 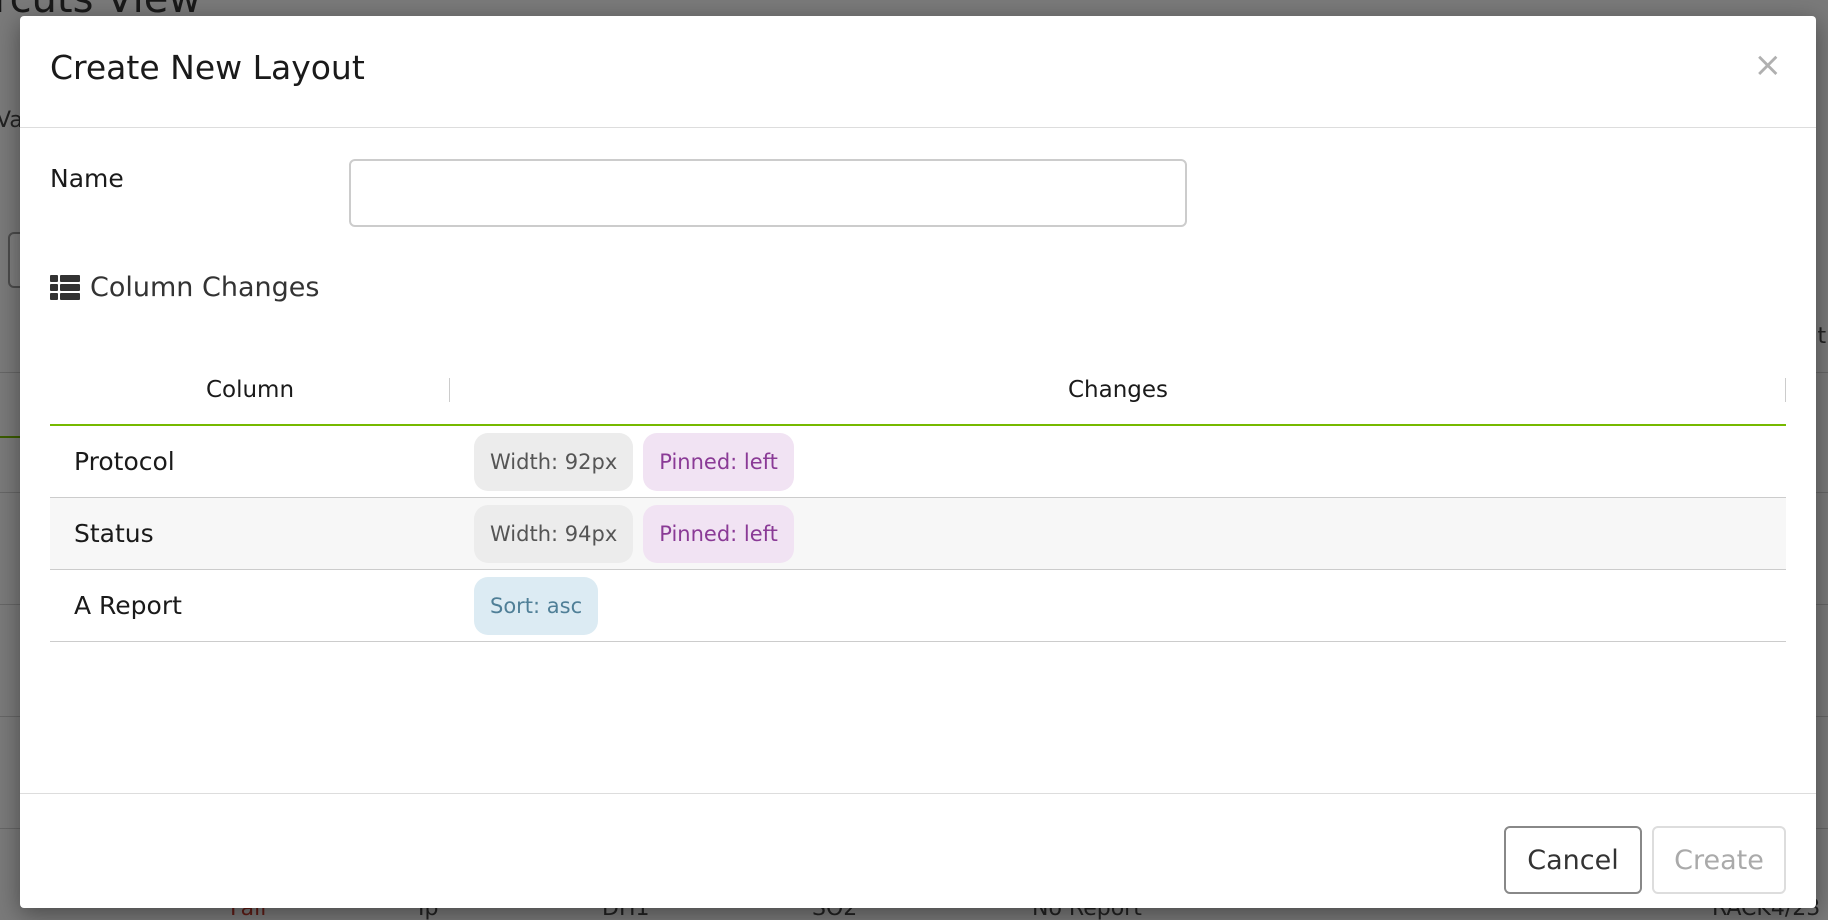 I want to click on table-row: A Report Sort: asc, so click(x=918, y=606).